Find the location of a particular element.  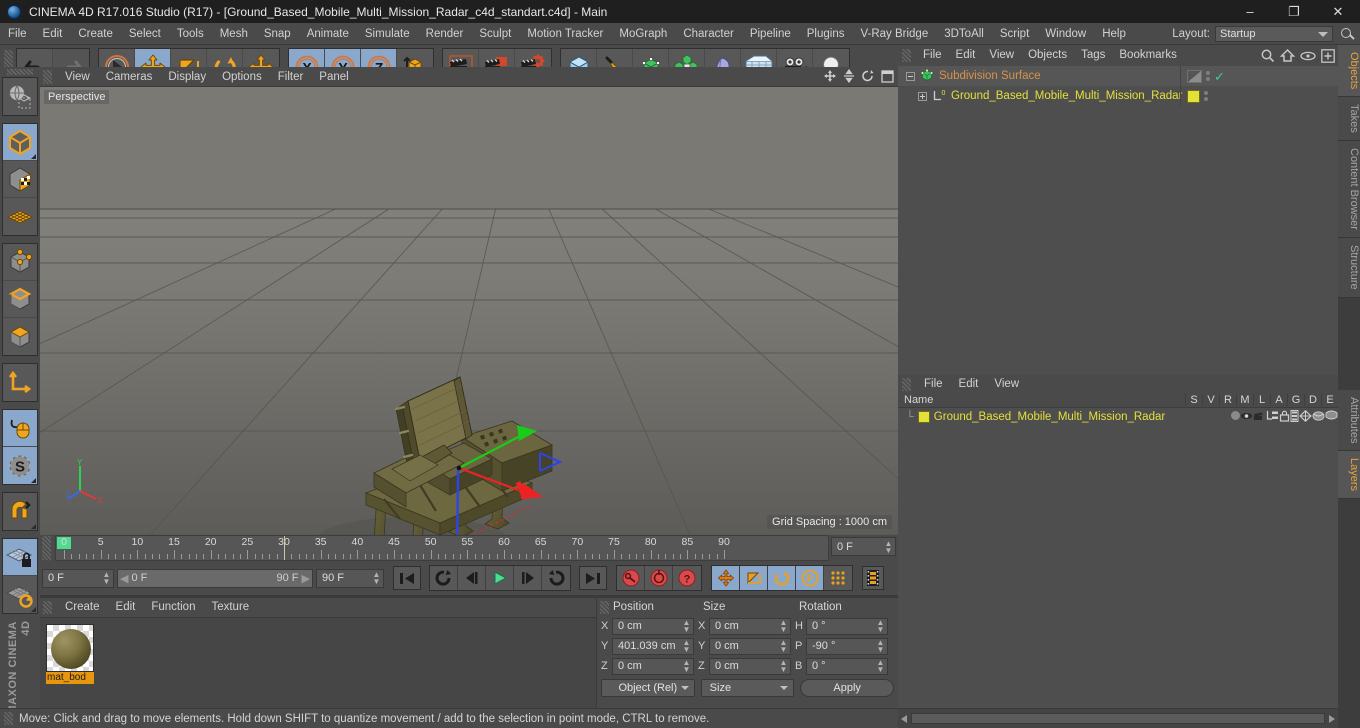

vtab-content-browser: Content Browser is located at coordinates (1349, 189).